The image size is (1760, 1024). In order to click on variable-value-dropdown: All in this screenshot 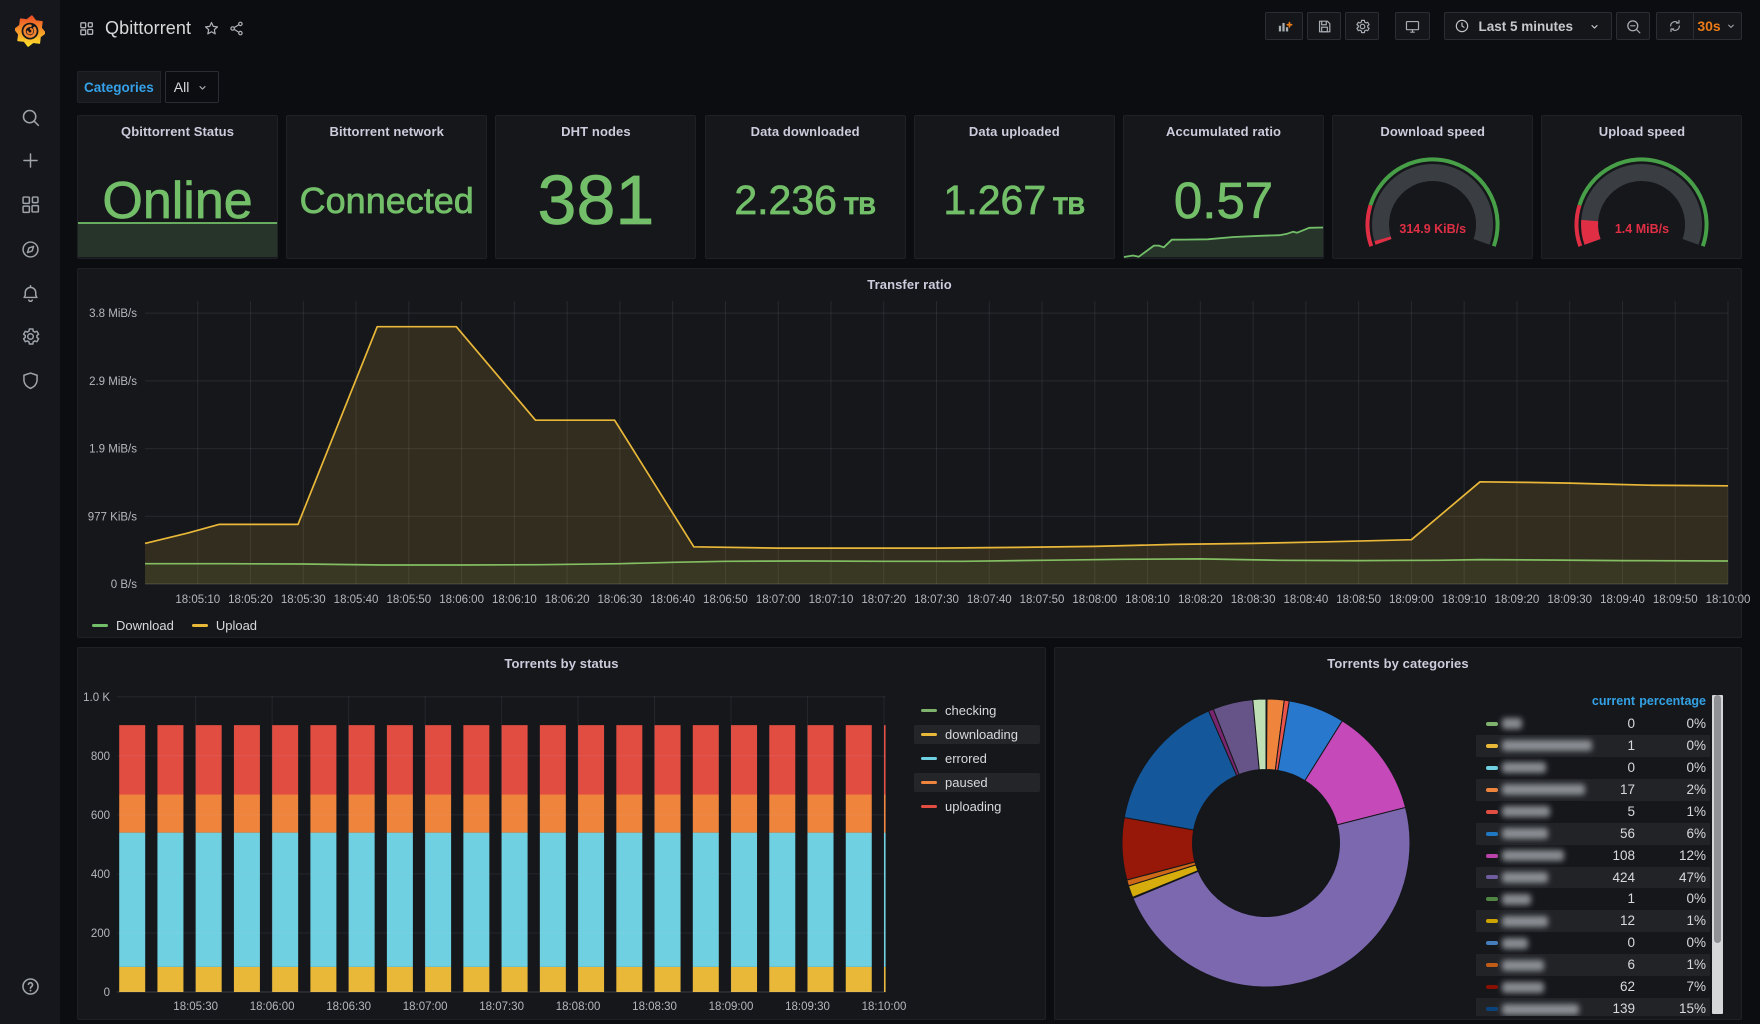, I will do `click(192, 87)`.